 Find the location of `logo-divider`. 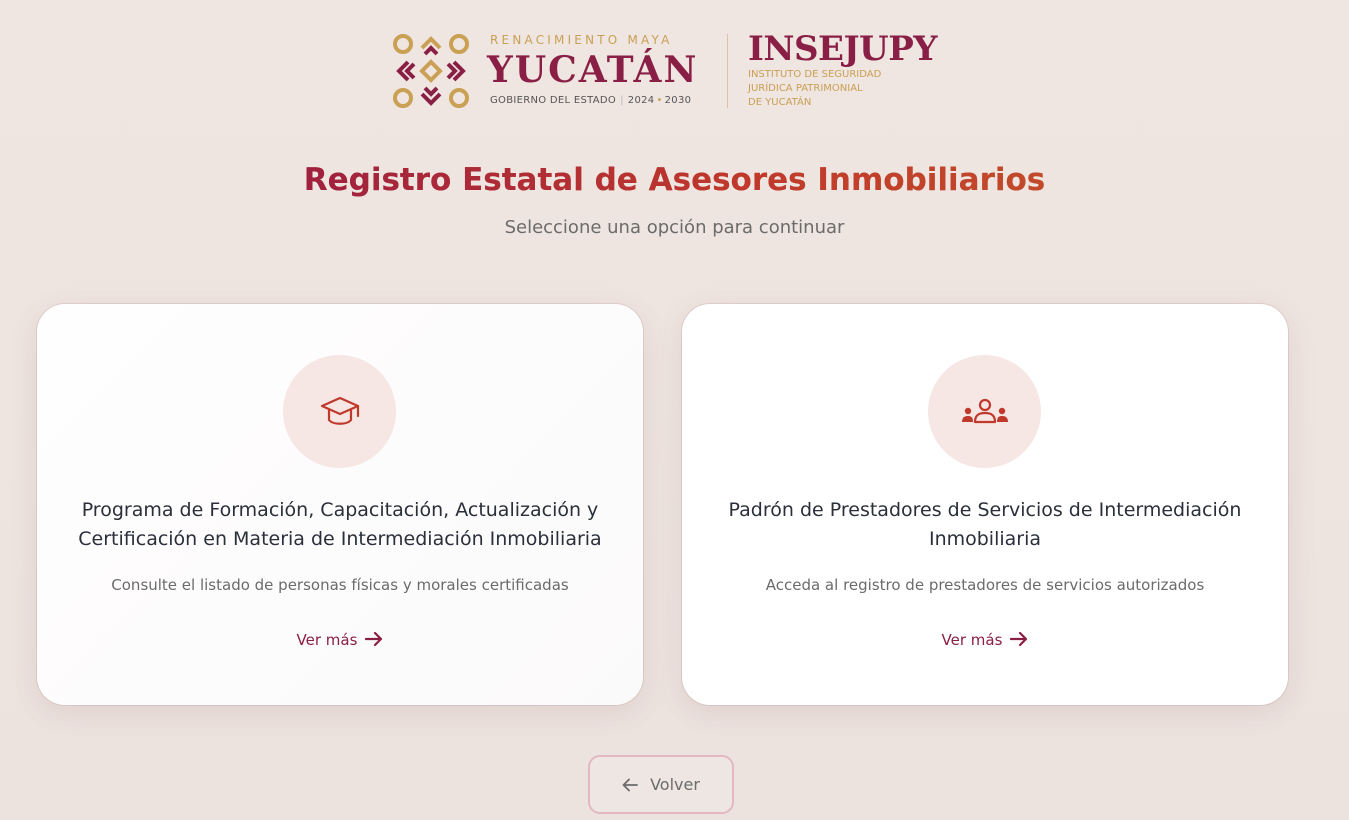

logo-divider is located at coordinates (727, 71).